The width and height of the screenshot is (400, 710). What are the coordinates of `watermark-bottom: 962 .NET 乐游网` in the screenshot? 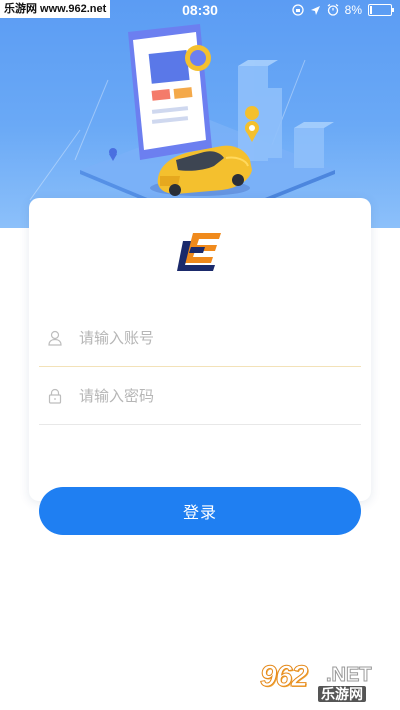 It's located at (325, 682).